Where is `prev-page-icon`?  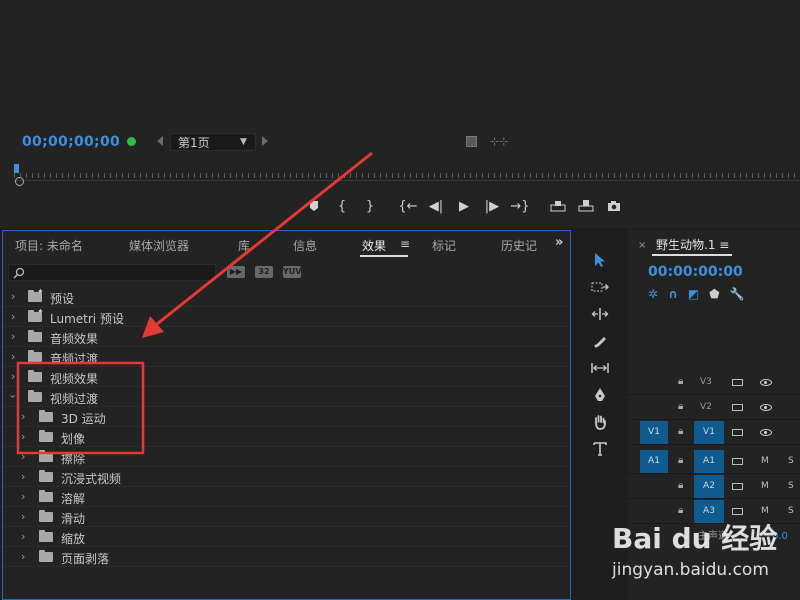 prev-page-icon is located at coordinates (160, 141).